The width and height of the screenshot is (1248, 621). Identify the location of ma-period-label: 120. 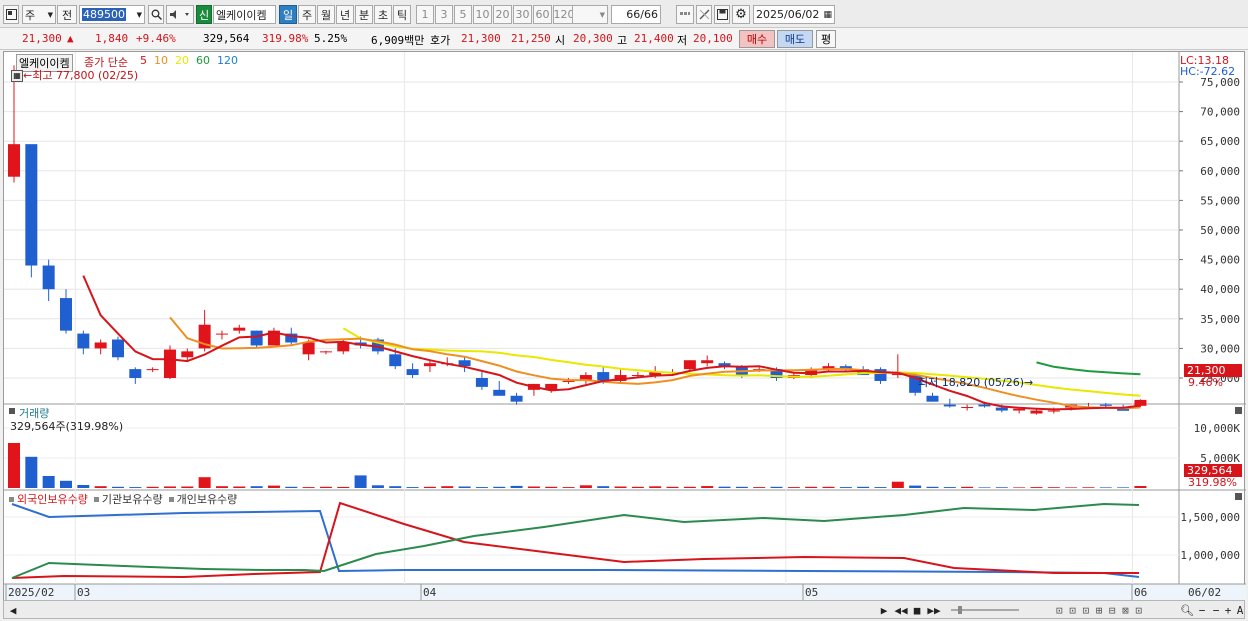
(227, 60).